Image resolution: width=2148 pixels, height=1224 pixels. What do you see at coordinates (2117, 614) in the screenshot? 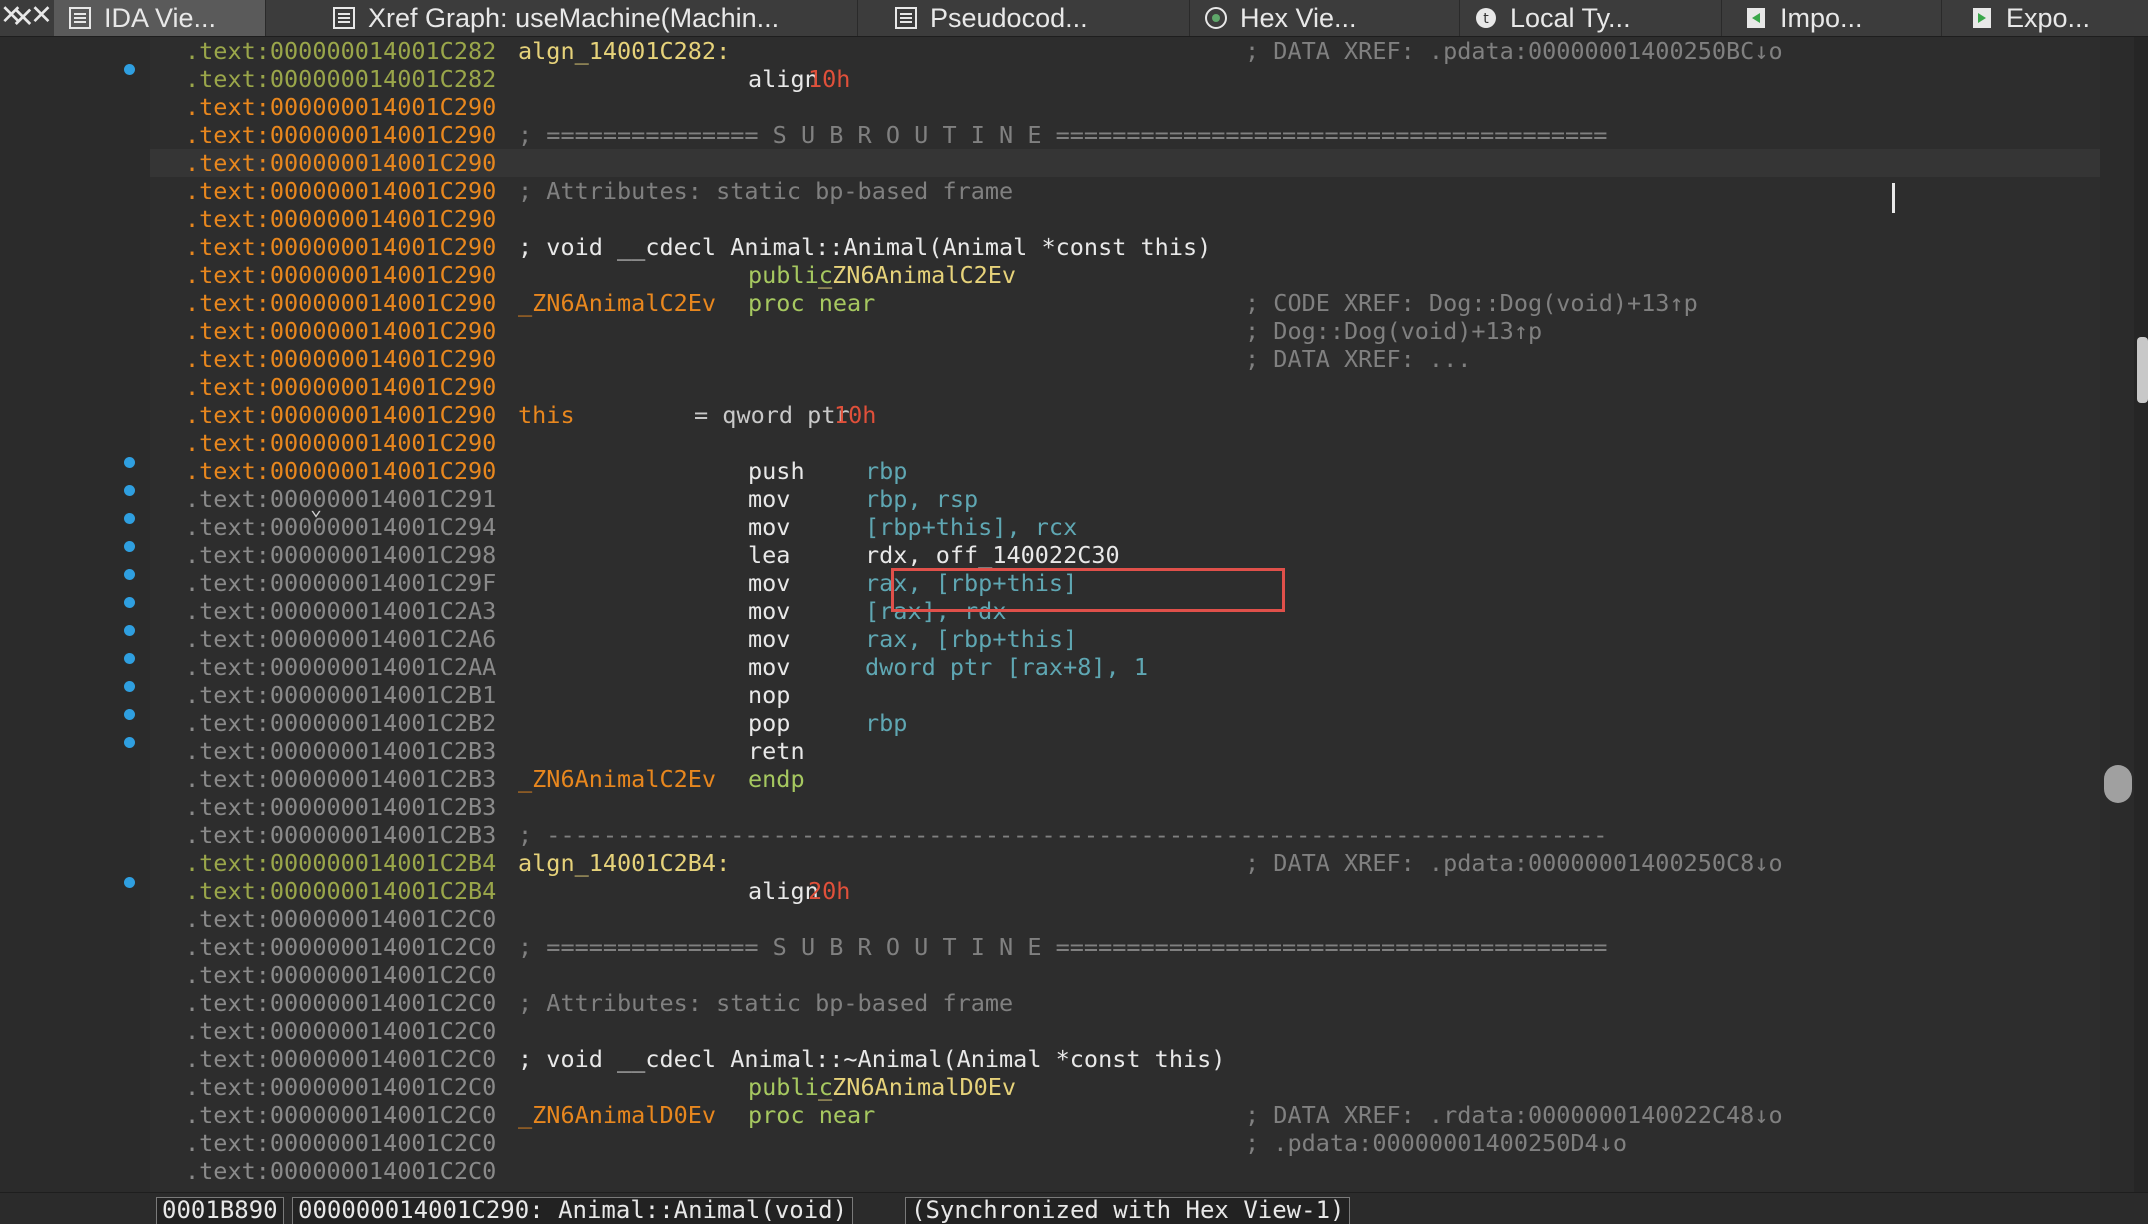
I see `overview-strip` at bounding box center [2117, 614].